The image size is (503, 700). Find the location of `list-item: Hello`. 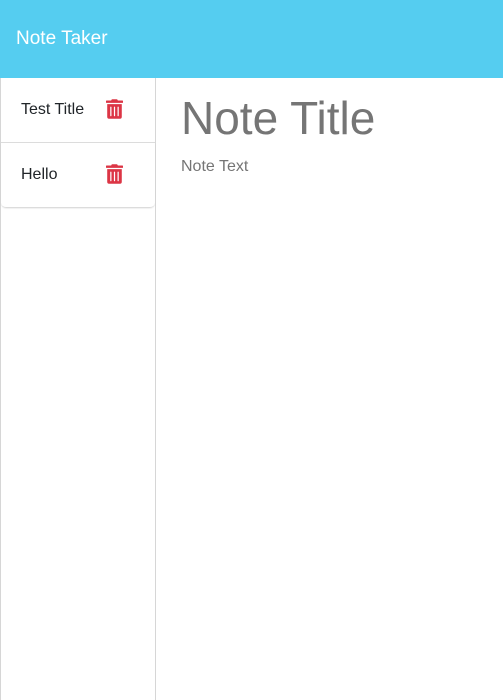

list-item: Hello is located at coordinates (78, 175).